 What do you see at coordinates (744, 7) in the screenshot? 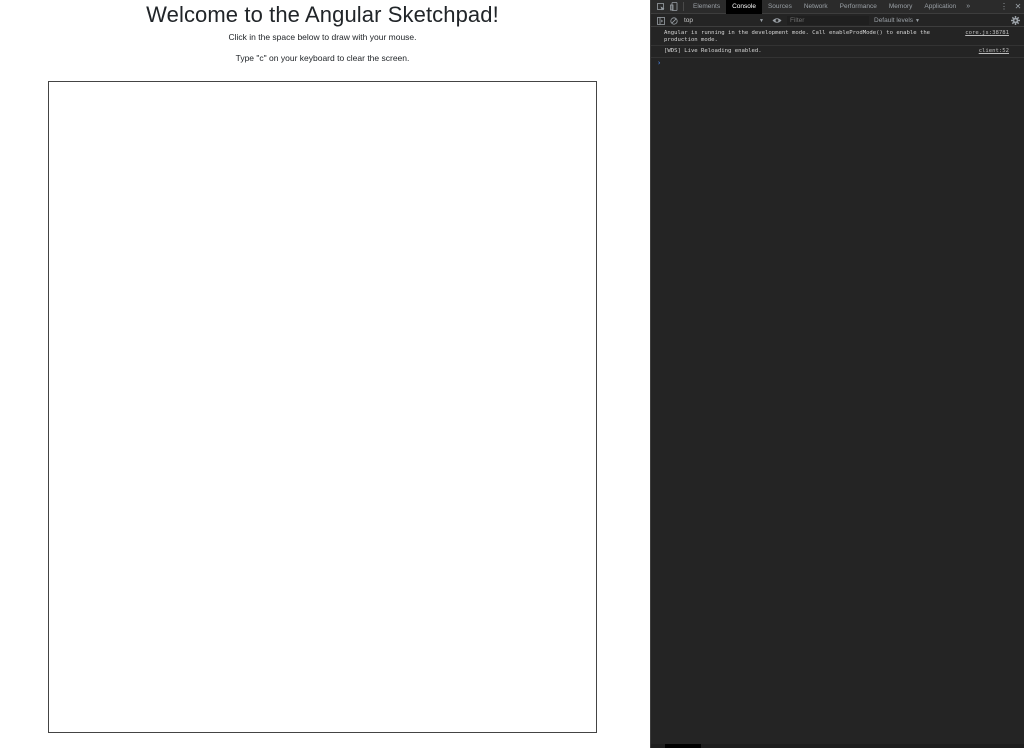
I see `tab-console: Console` at bounding box center [744, 7].